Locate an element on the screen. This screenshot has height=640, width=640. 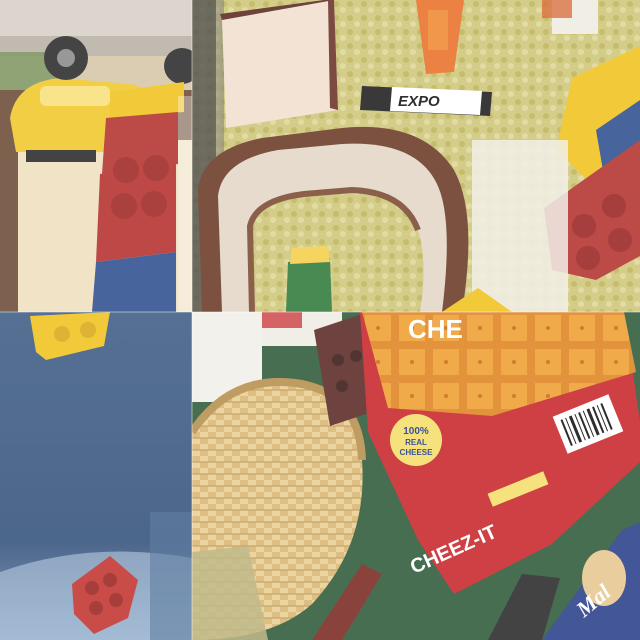
panel-top-left is located at coordinates (96, 156).